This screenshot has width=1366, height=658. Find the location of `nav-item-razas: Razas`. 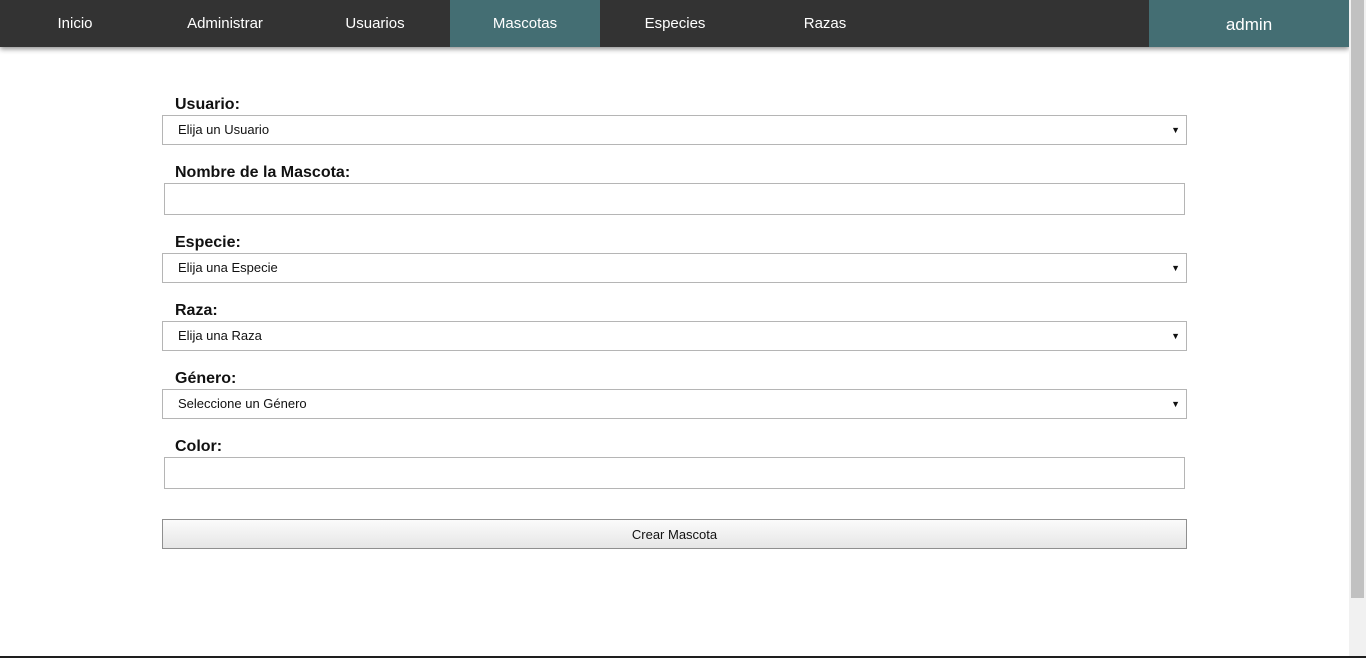

nav-item-razas: Razas is located at coordinates (825, 23).